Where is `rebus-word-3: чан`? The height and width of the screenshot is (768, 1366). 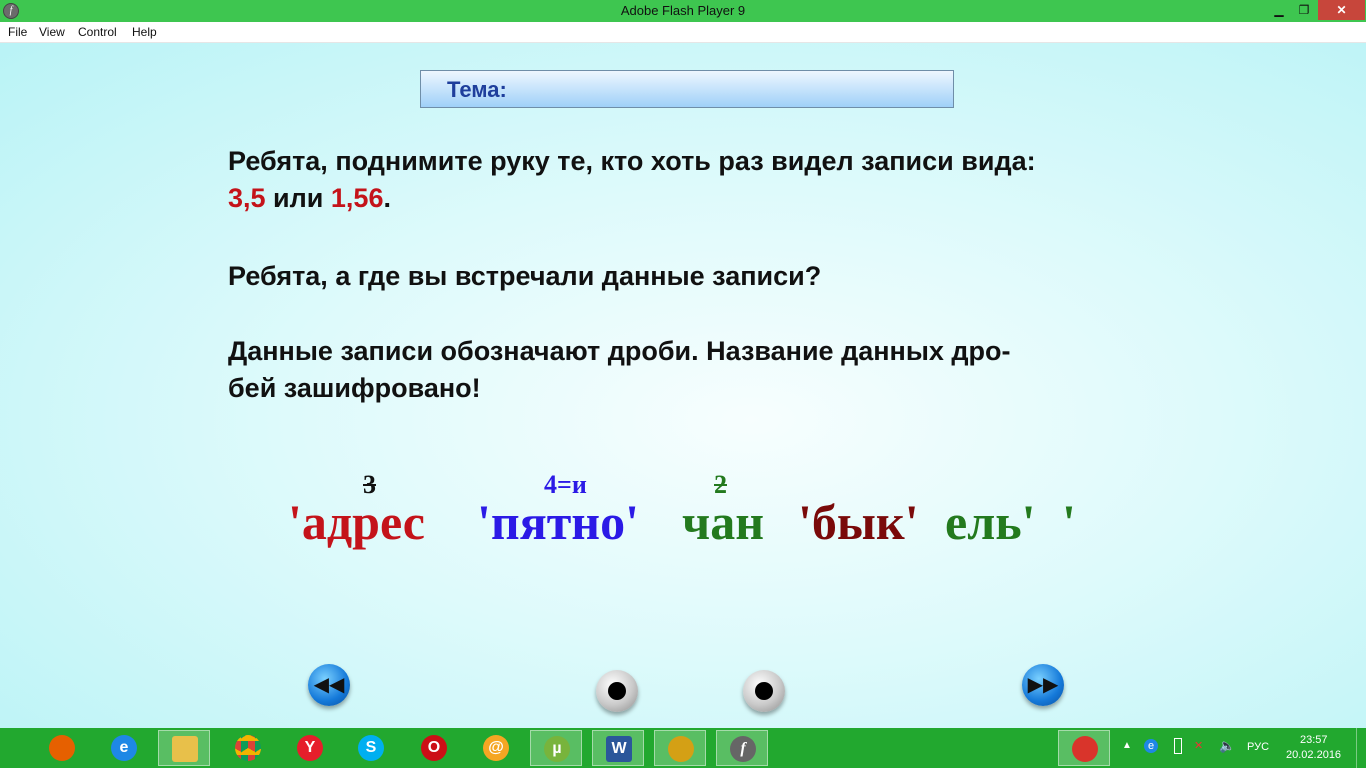 rebus-word-3: чан is located at coordinates (723, 522).